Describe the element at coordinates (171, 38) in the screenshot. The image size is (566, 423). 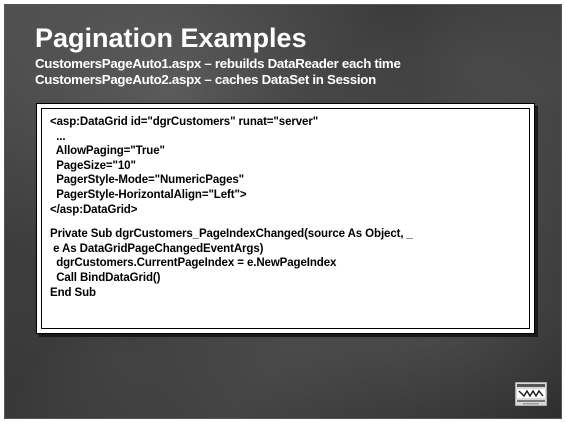
I see `slide-title: Pagination Examples` at that location.